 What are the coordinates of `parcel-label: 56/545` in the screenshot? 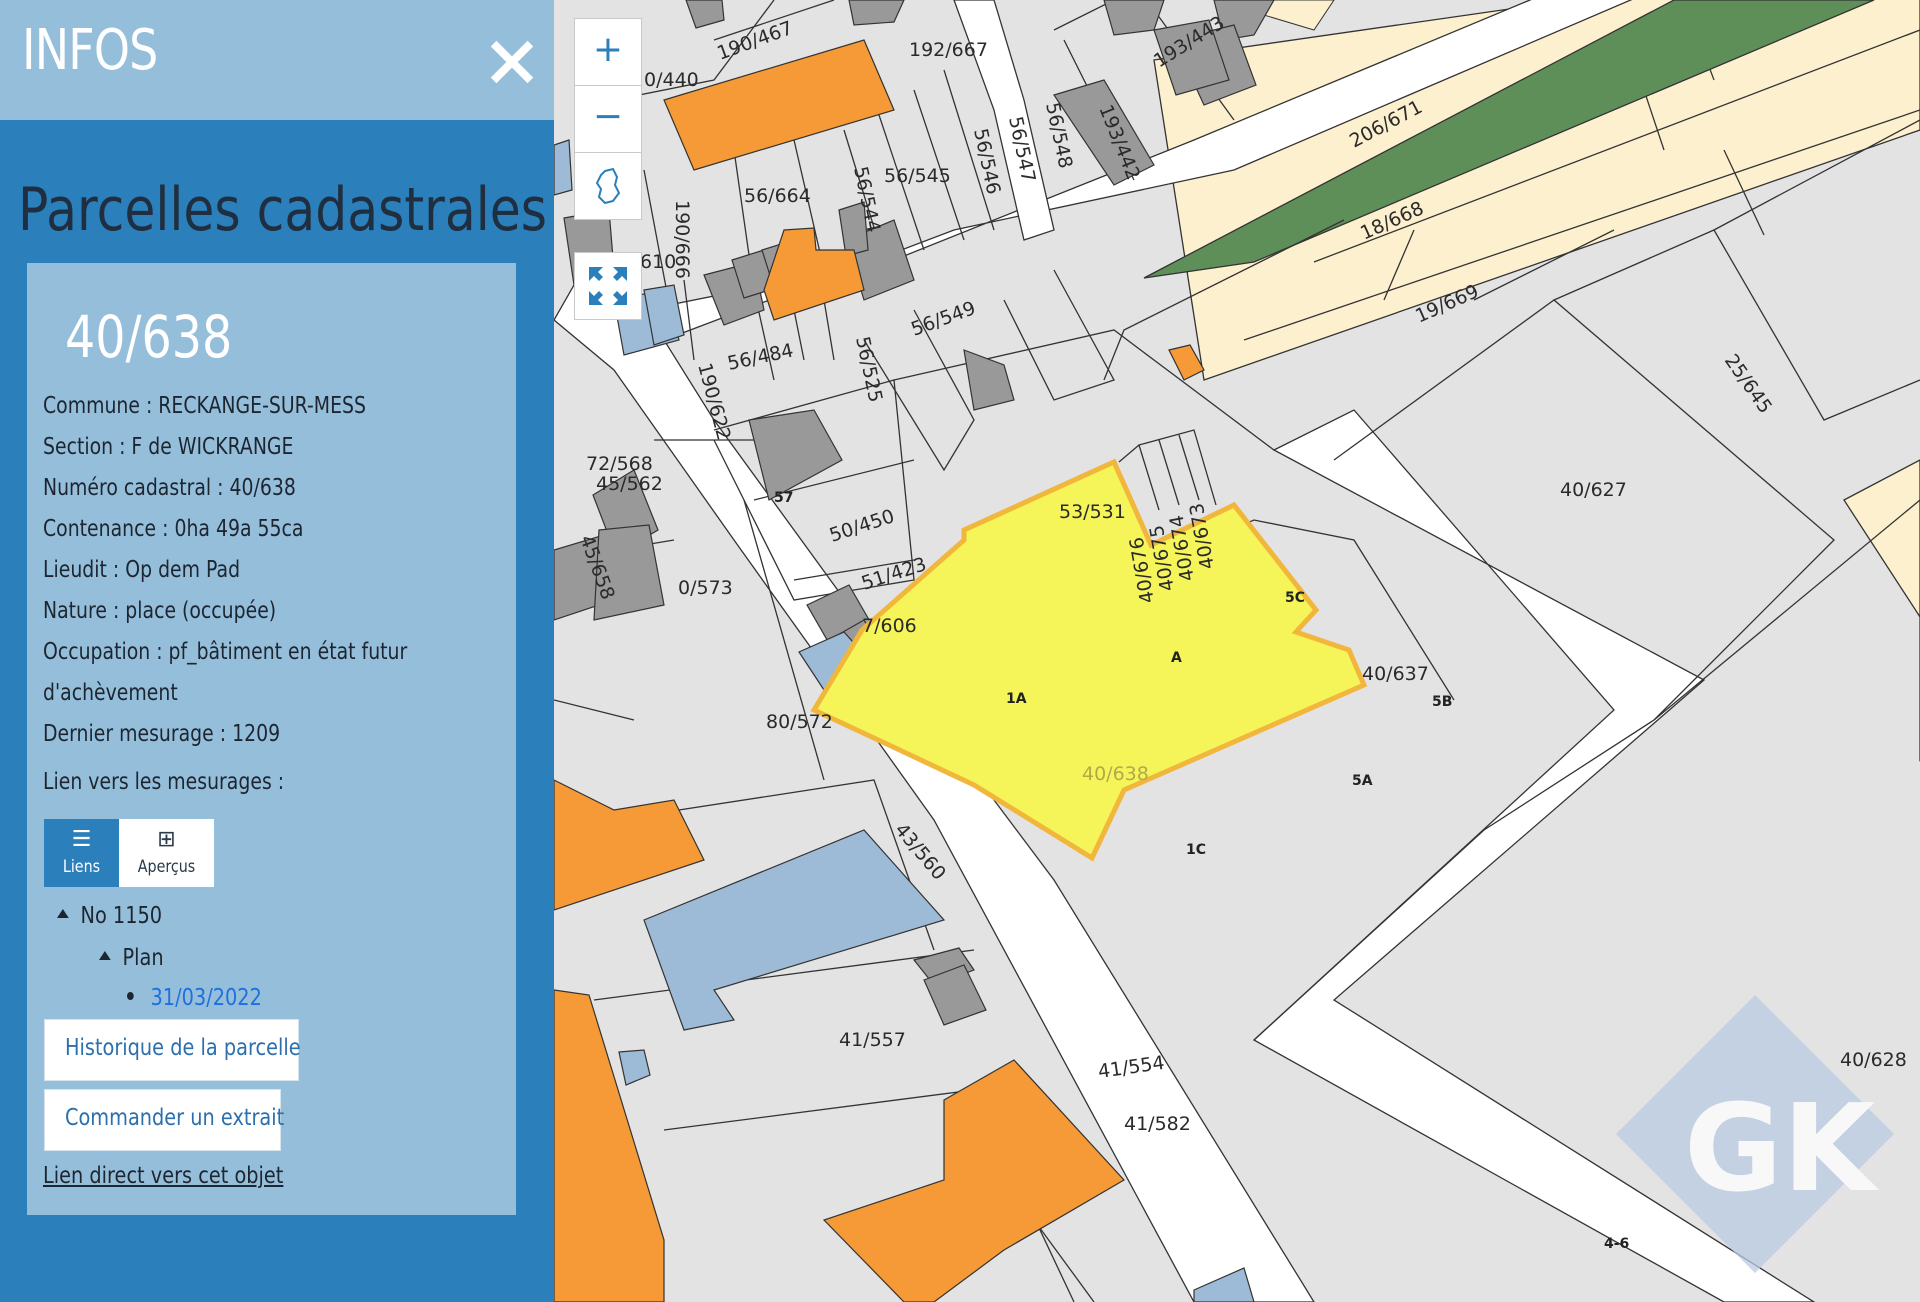 It's located at (917, 176).